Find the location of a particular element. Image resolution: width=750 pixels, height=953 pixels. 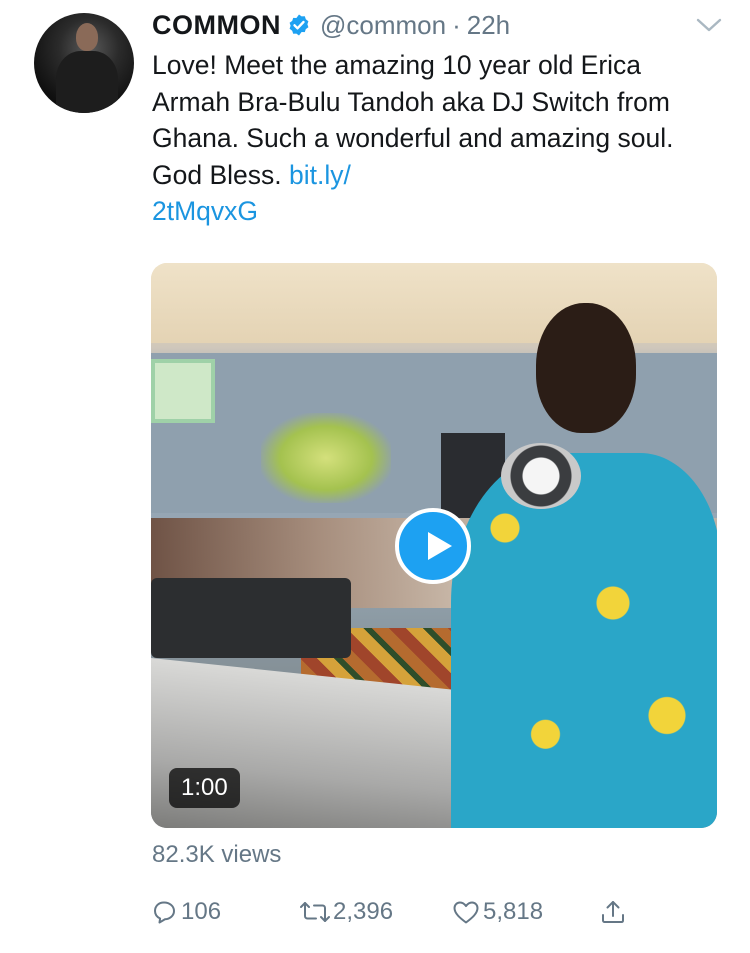

tweet-header: COMMON @common · 22h is located at coordinates (331, 25).